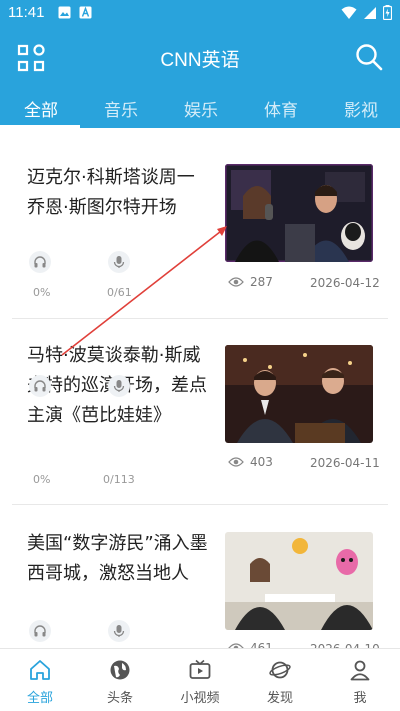 The height and width of the screenshot is (711, 400). Describe the element at coordinates (26, 12) in the screenshot. I see `status-time: 11:41` at that location.